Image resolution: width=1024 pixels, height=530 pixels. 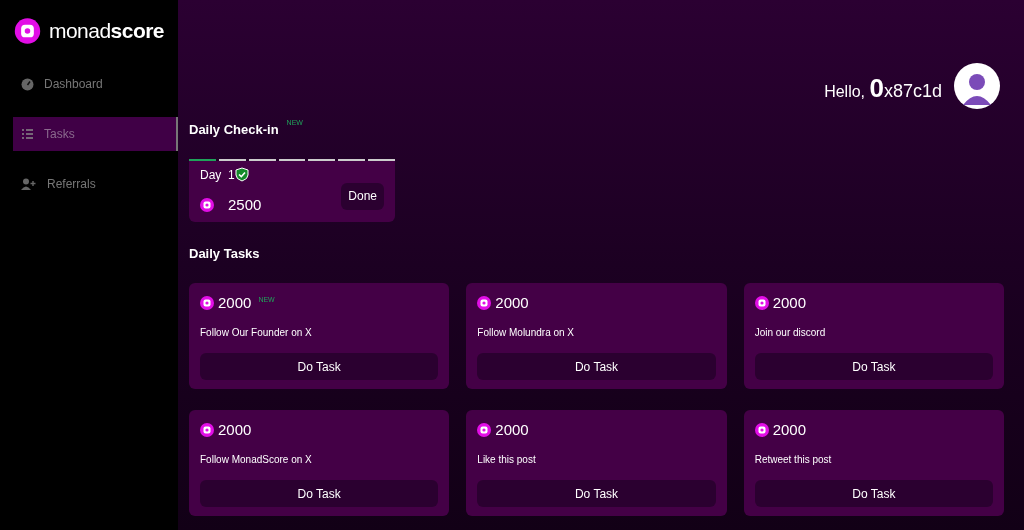 I want to click on section-title: Daily Check-in, so click(x=234, y=130).